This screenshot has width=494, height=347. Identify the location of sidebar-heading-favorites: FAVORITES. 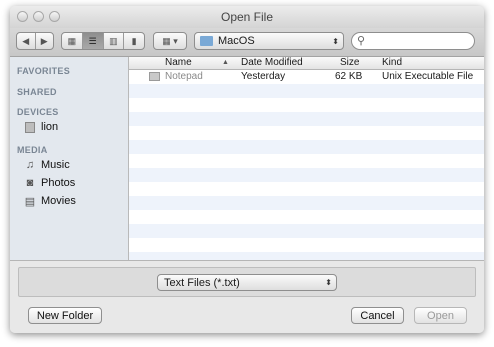
(44, 71).